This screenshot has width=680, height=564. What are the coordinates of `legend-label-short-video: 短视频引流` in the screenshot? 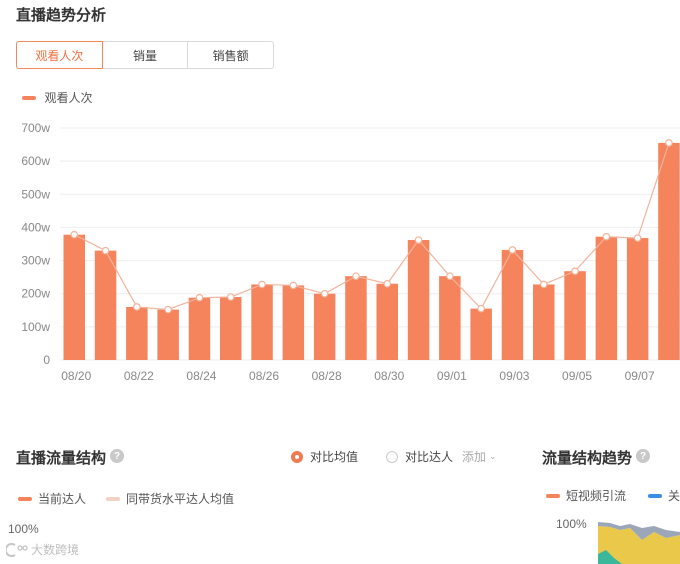 It's located at (596, 496).